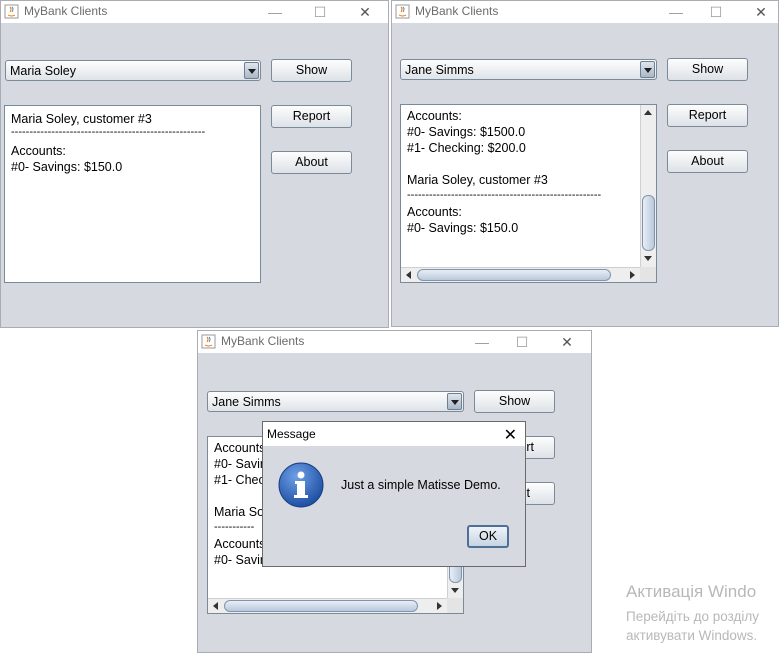  I want to click on message-dialog: Message ✕ Just a simple Matisse Demo. OK, so click(394, 494).